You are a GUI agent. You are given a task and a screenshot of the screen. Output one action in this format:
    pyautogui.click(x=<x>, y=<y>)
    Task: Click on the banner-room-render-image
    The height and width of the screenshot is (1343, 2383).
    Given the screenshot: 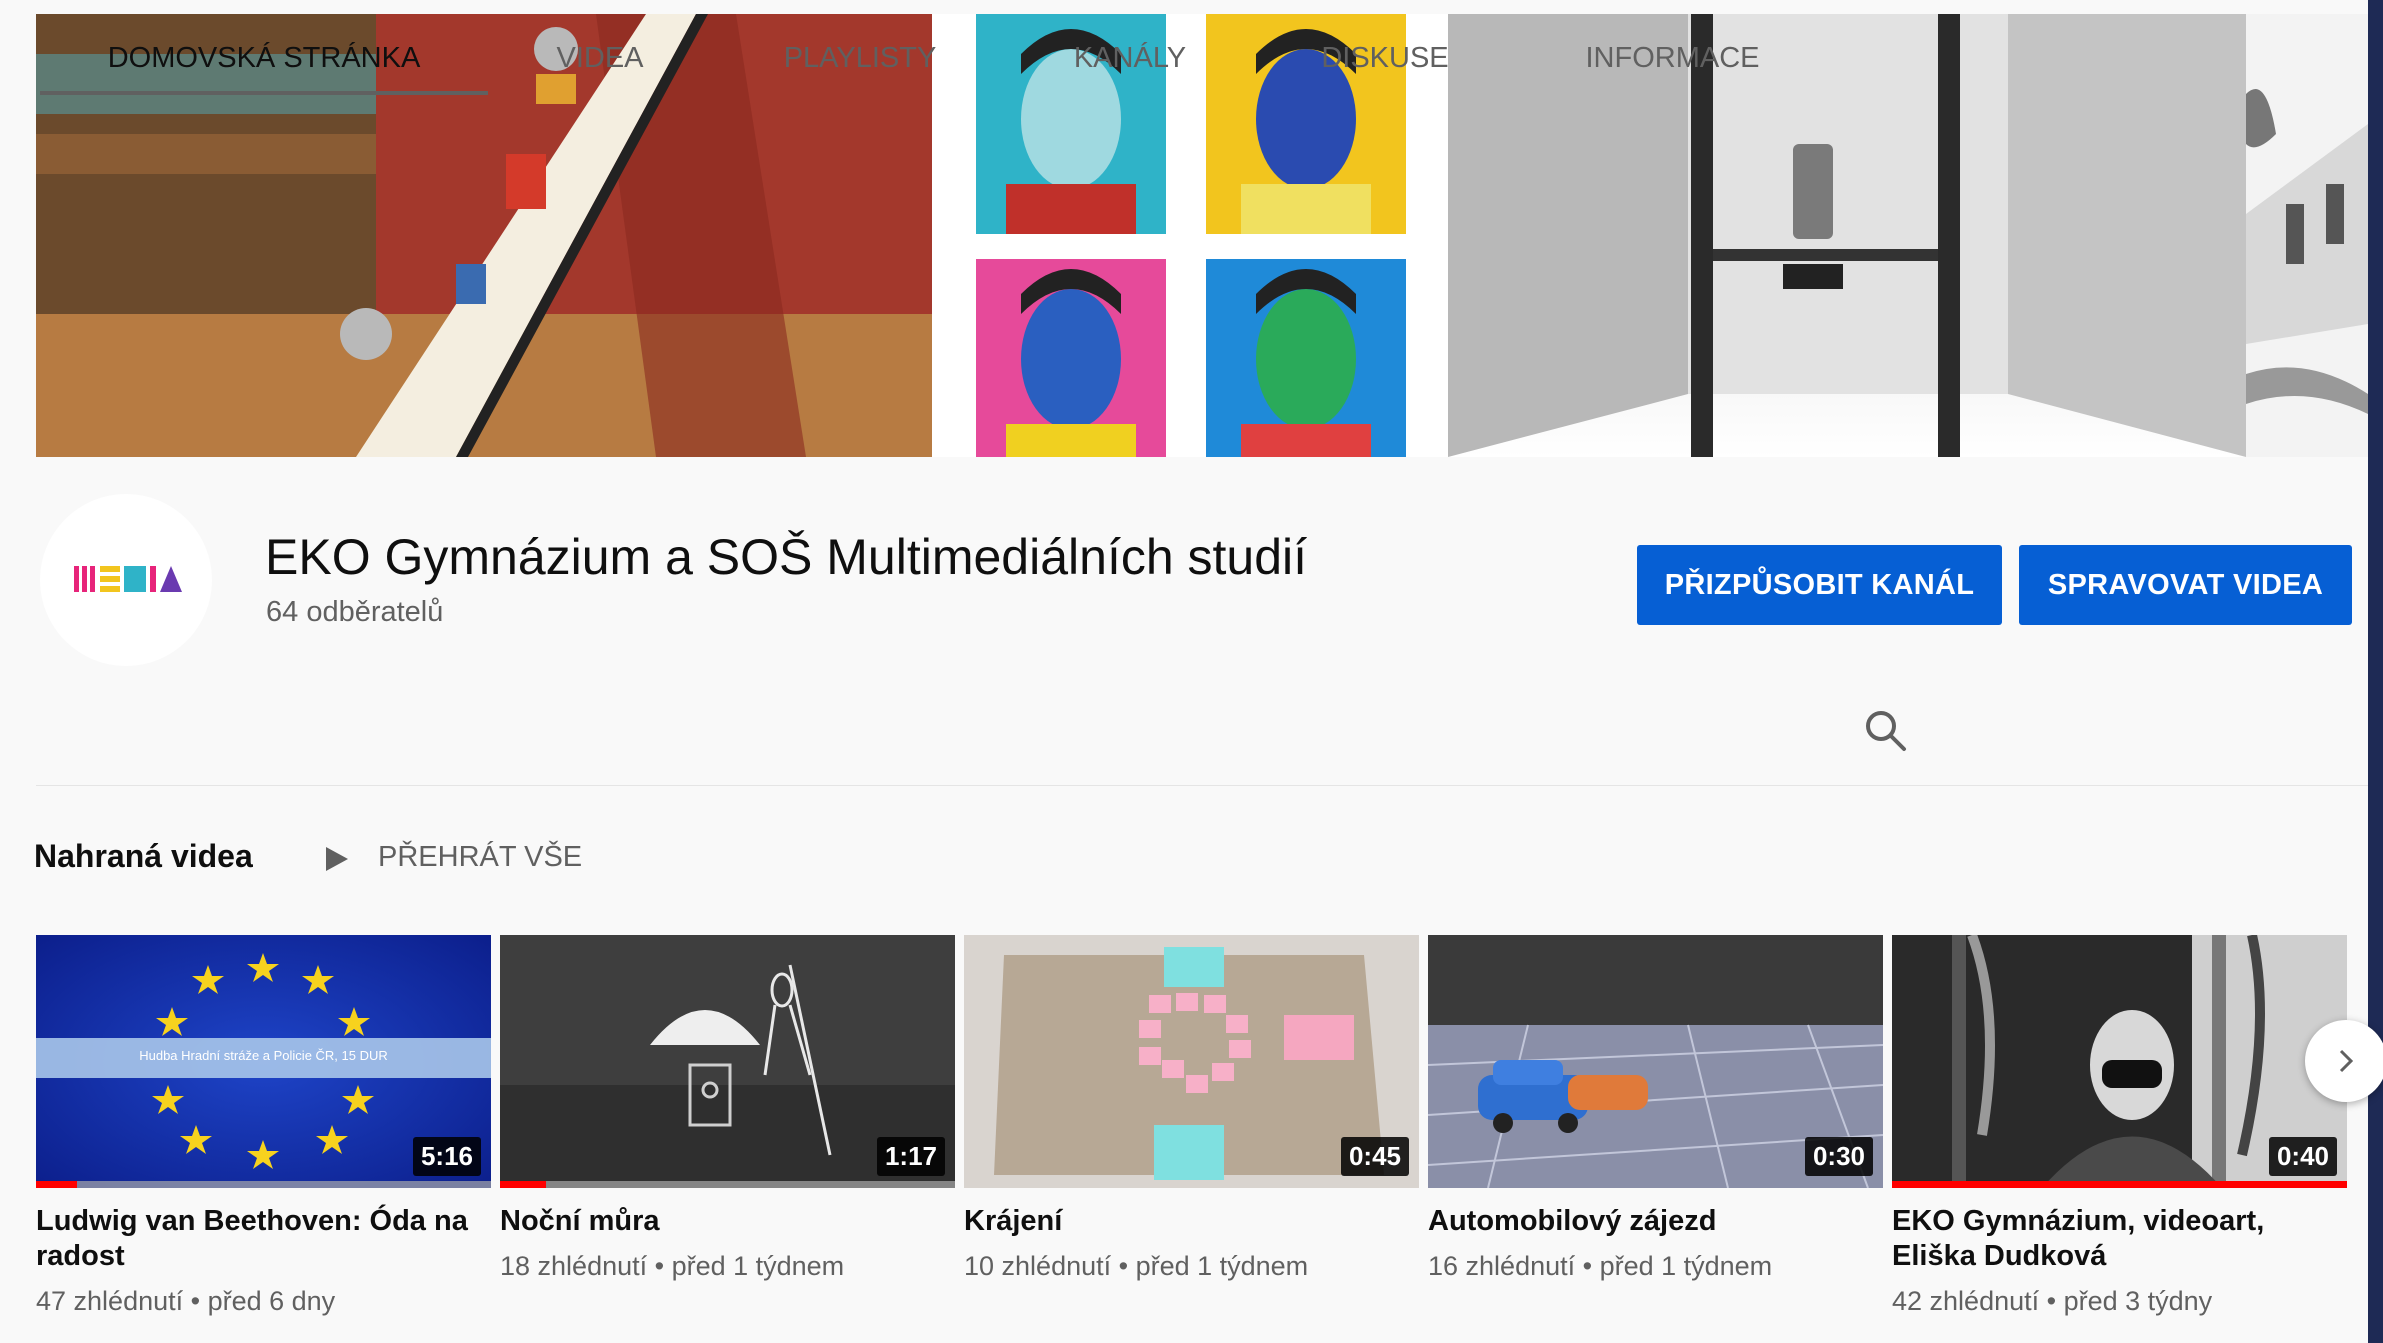 What is the action you would take?
    pyautogui.click(x=1847, y=235)
    